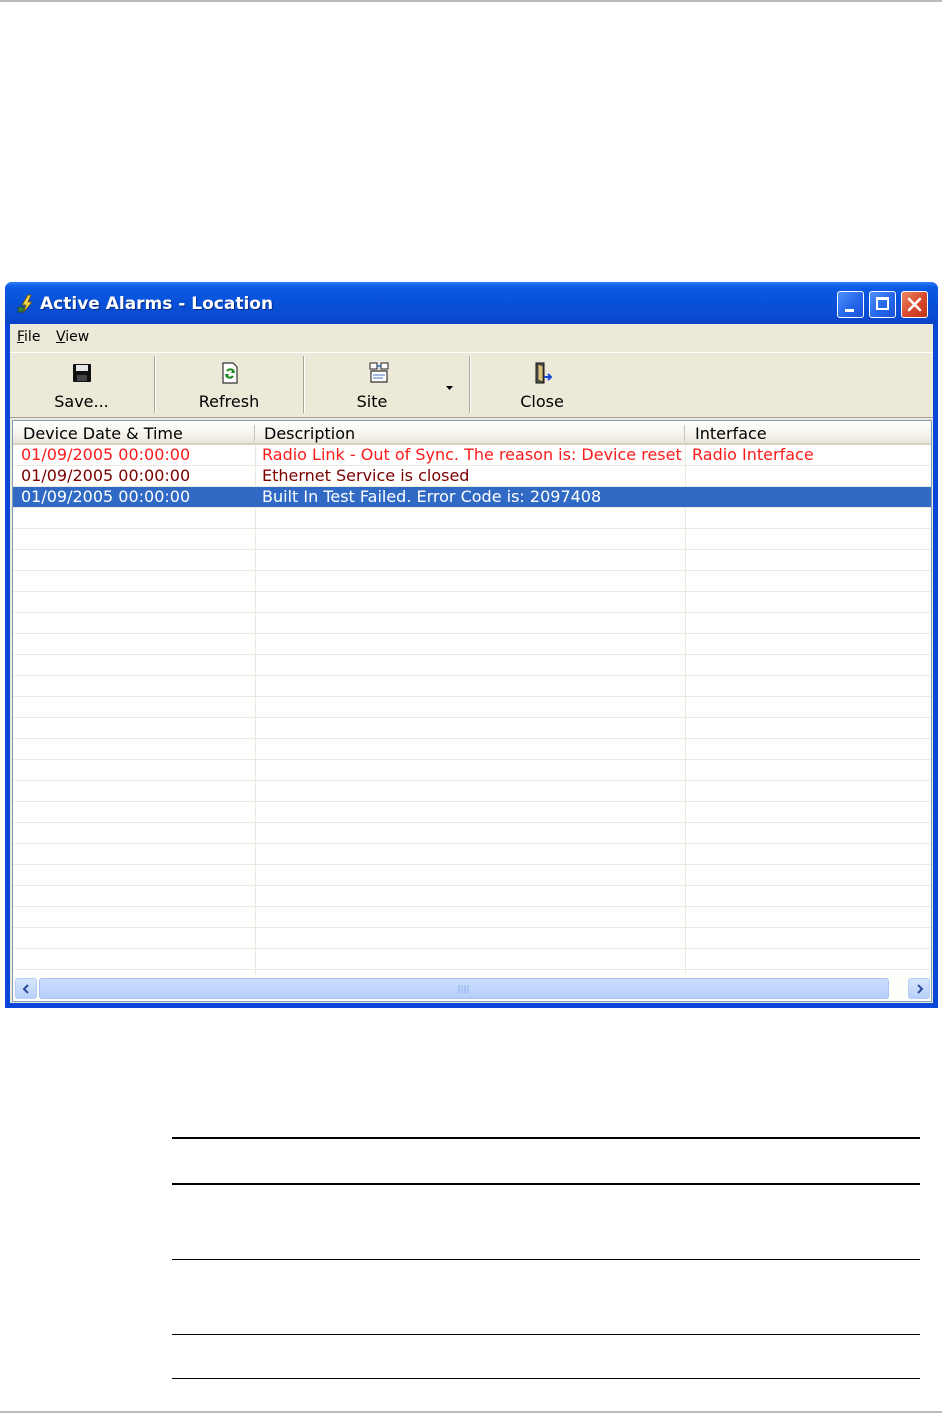  Describe the element at coordinates (546, 1378) in the screenshot. I see `table-rule-bottom` at that location.